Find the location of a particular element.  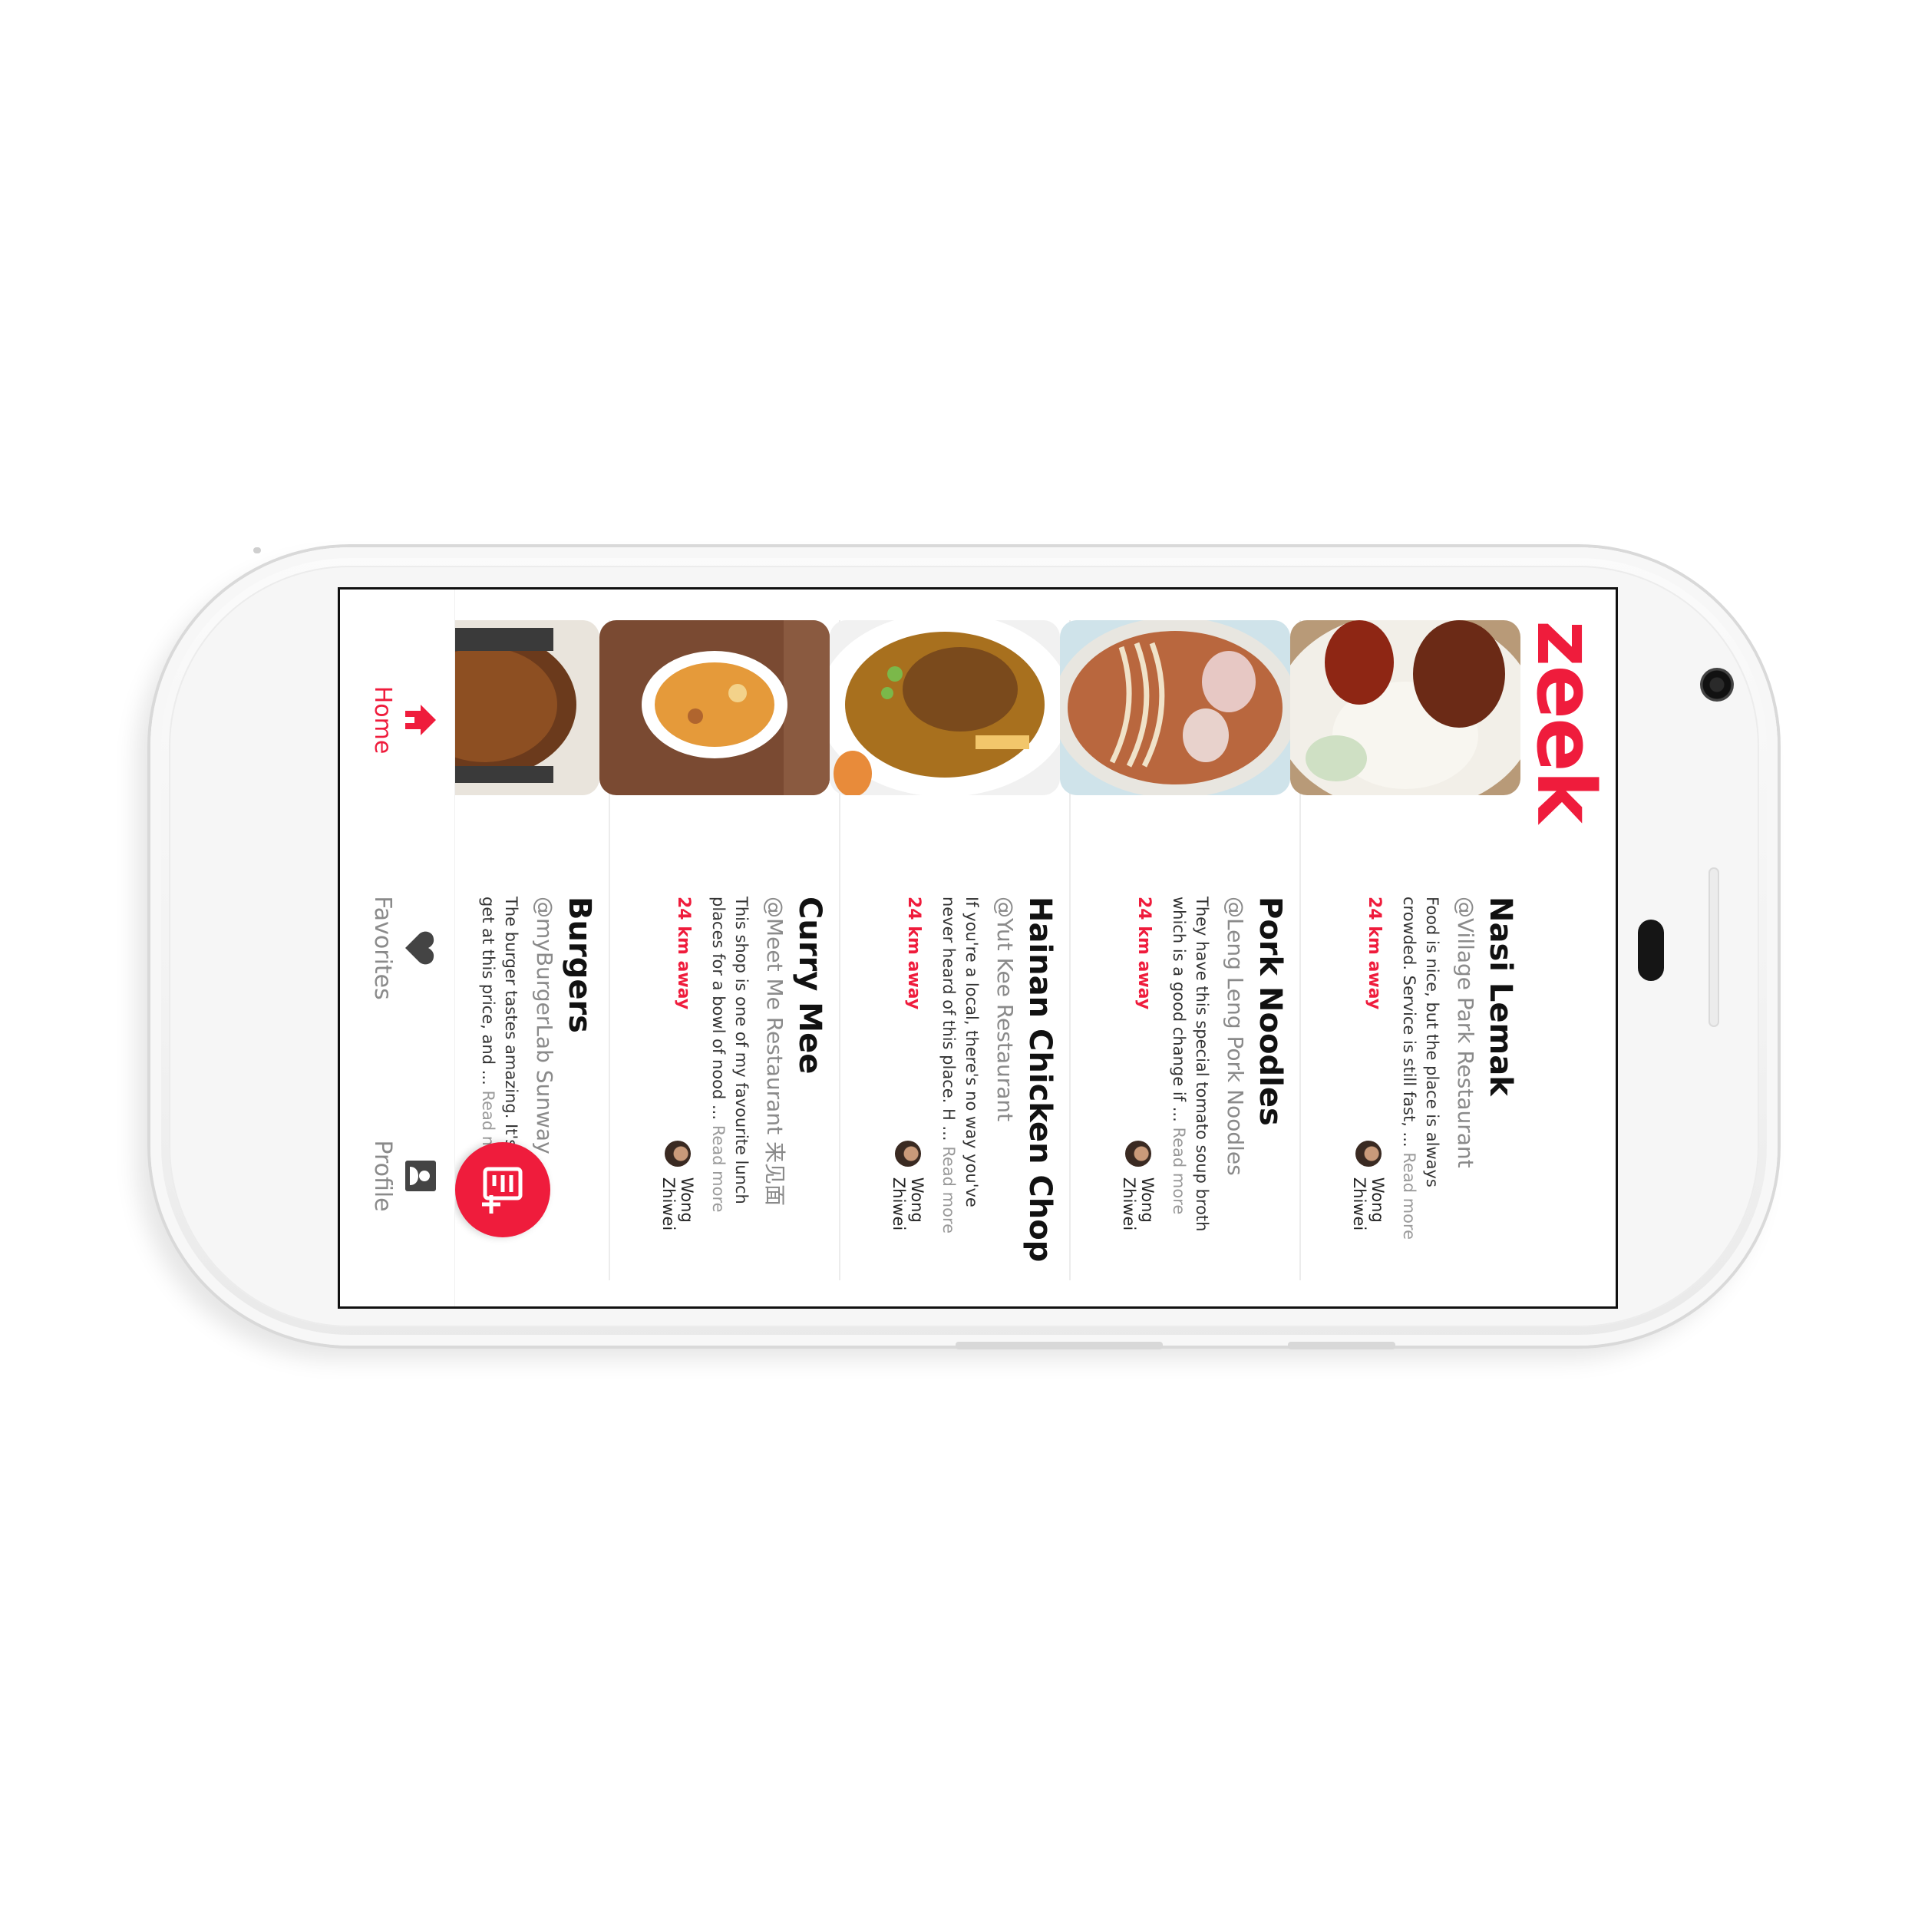

add-post-icon is located at coordinates (502, 1190).